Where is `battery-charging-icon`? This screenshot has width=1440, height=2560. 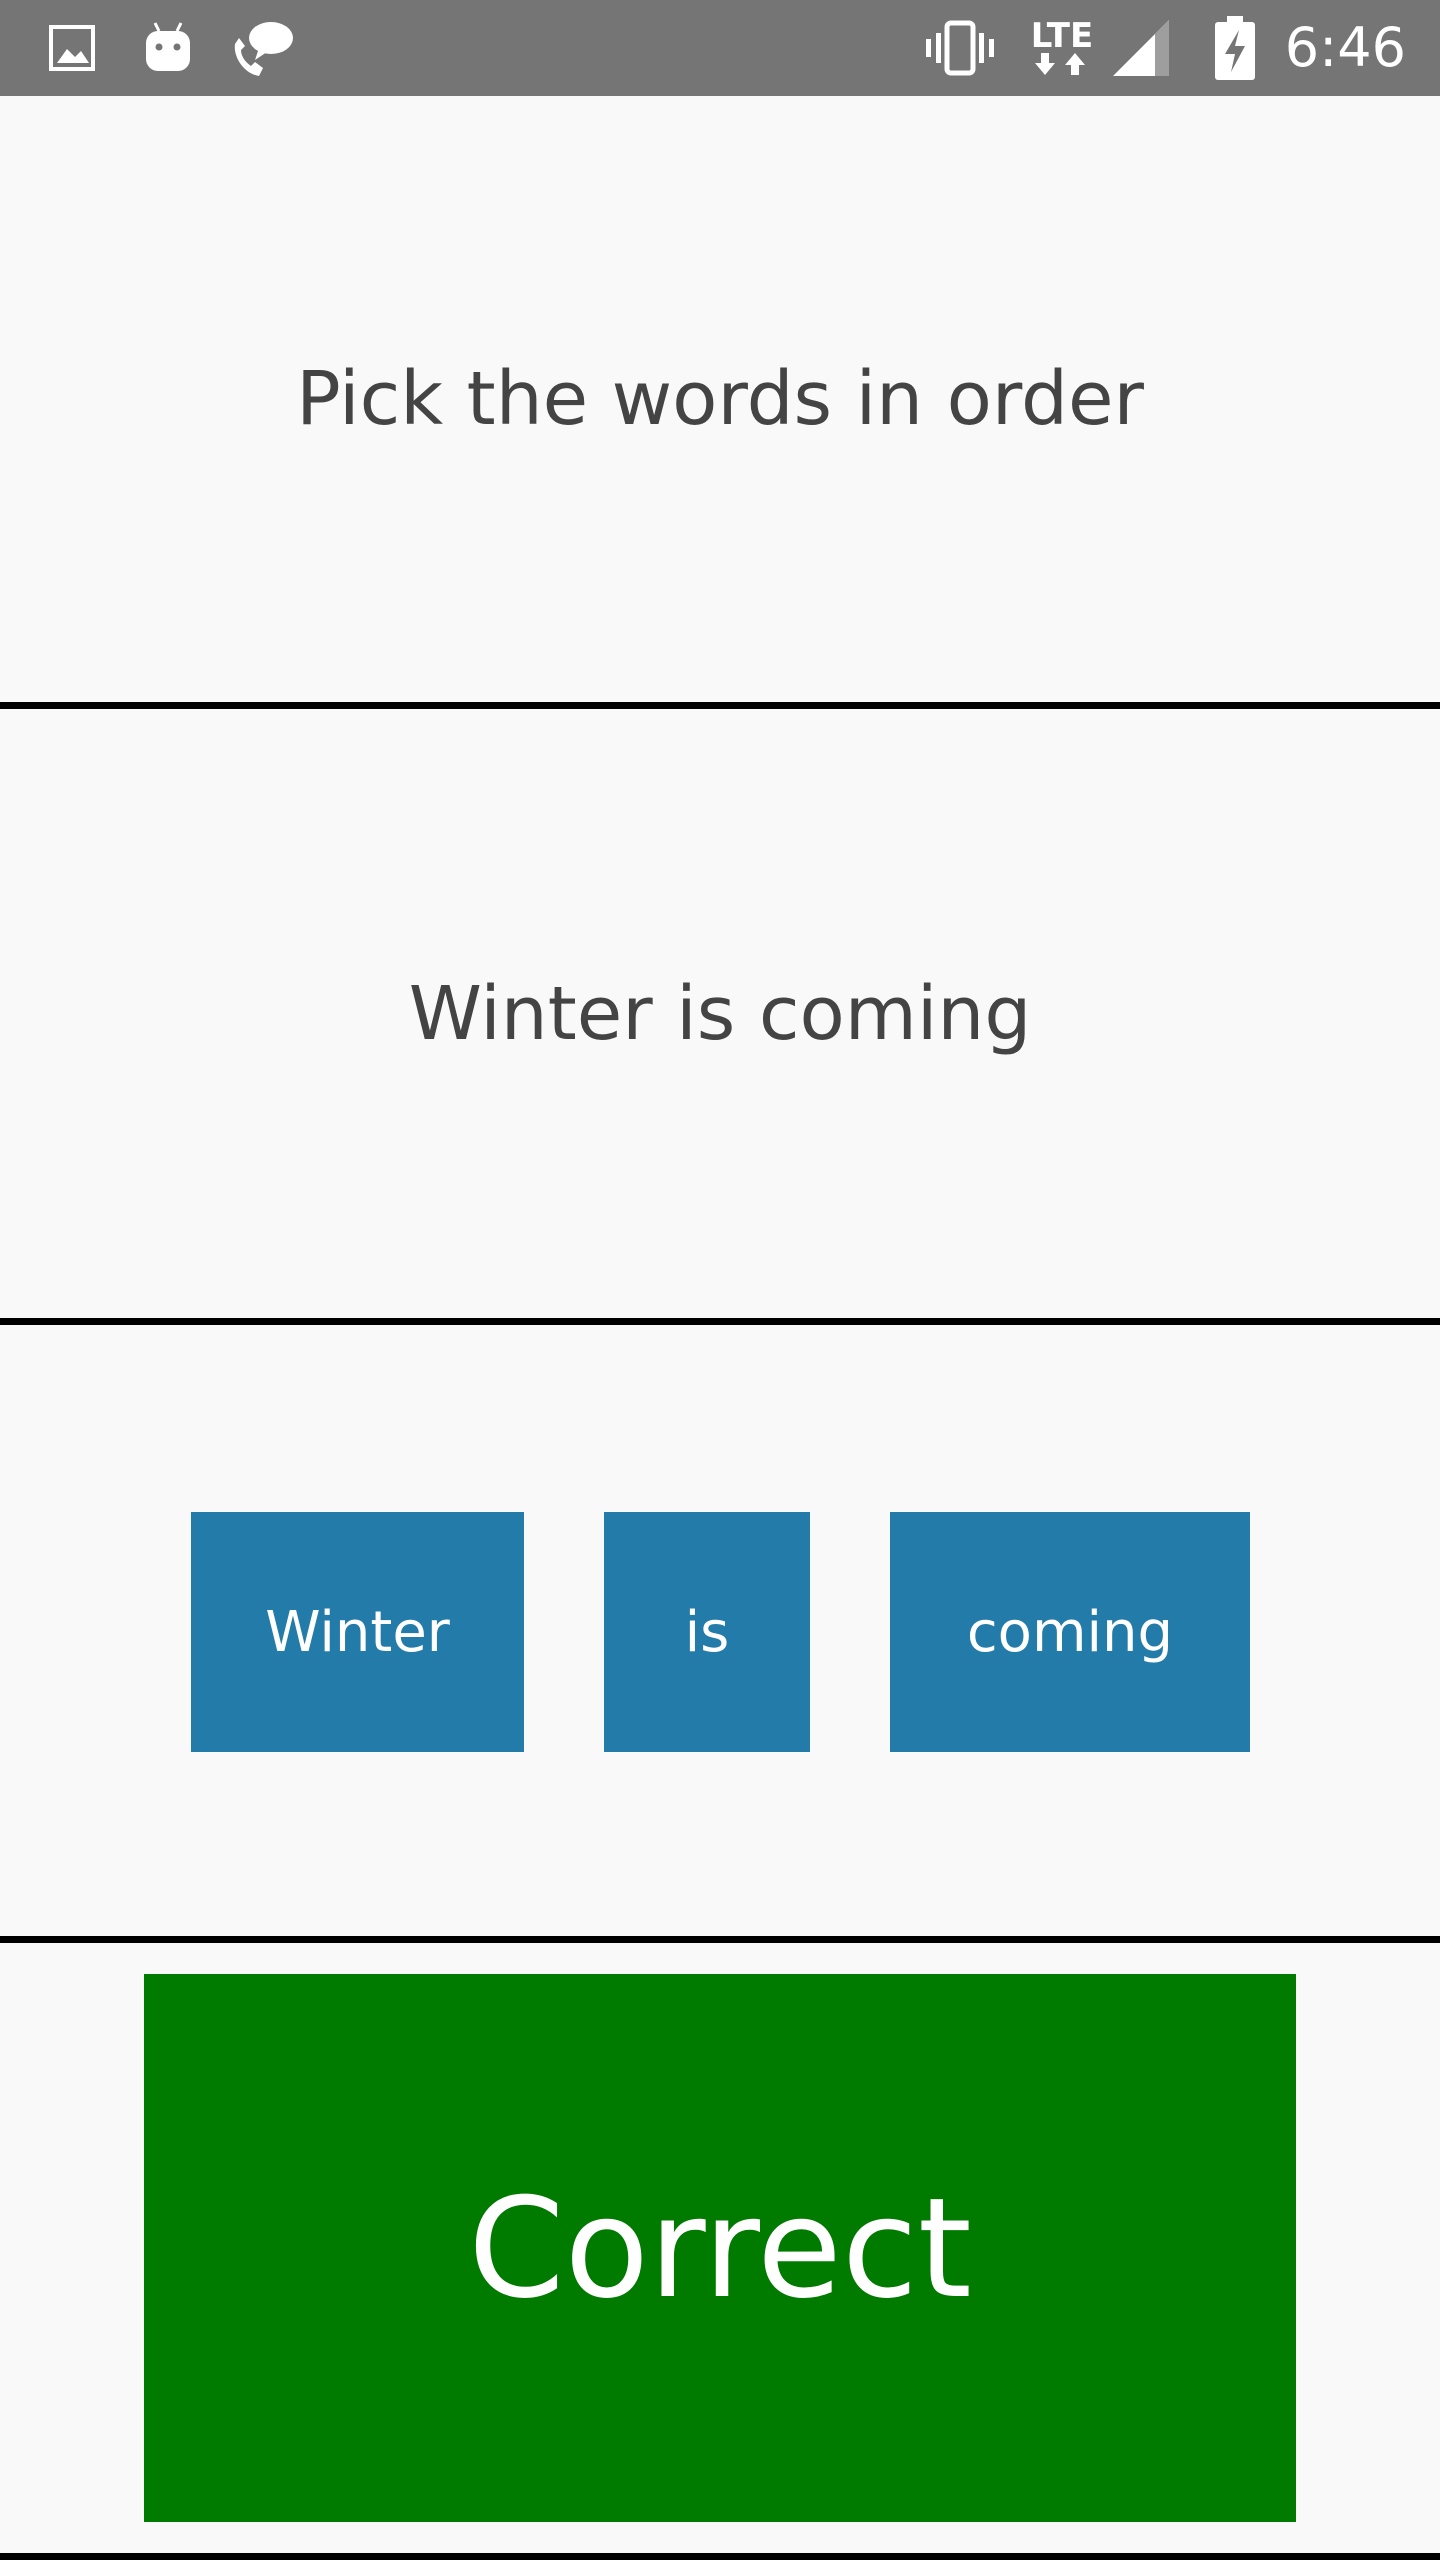 battery-charging-icon is located at coordinates (1235, 48).